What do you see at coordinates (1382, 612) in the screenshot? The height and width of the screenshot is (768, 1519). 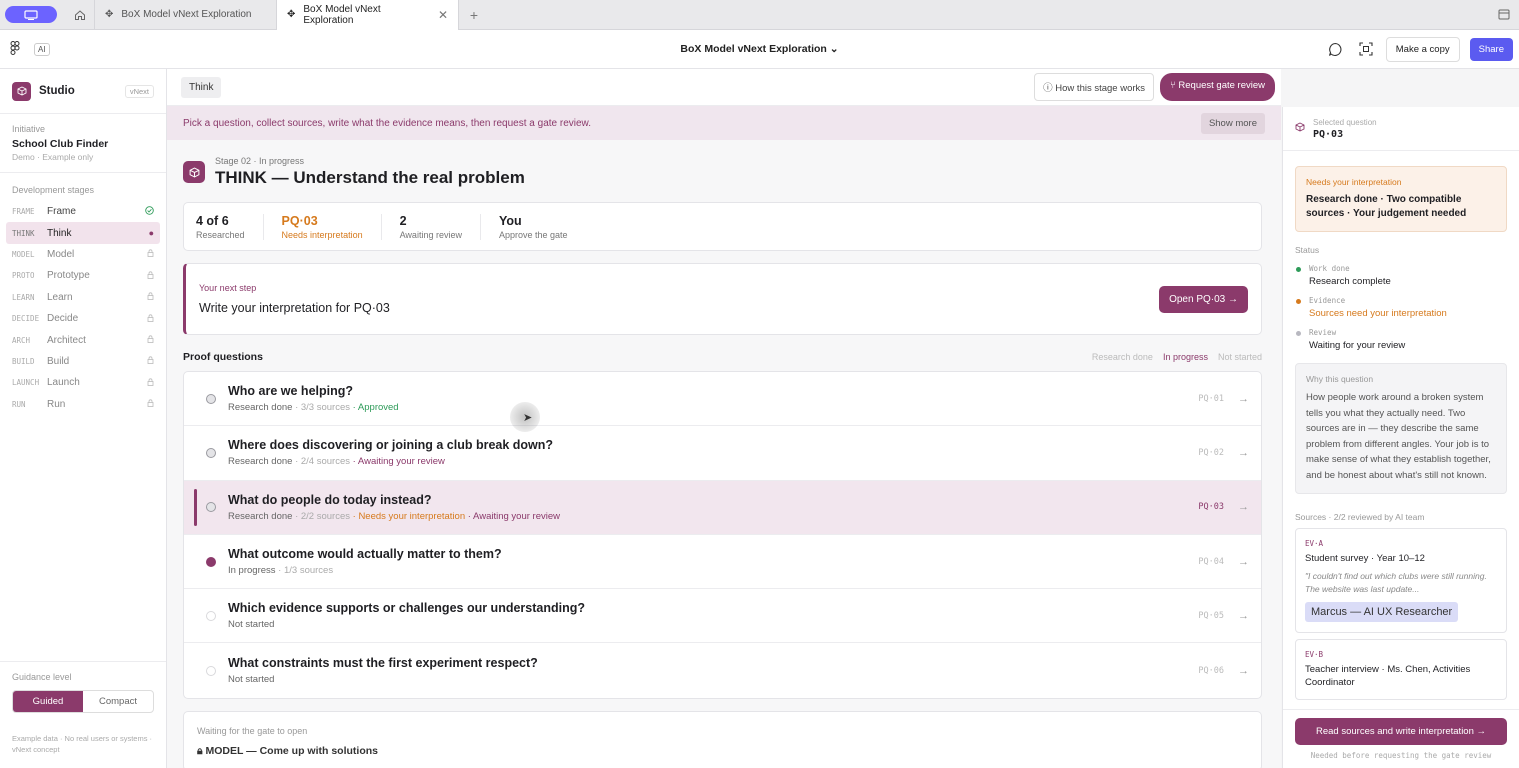 I see `reviewer-chip: Marcus — AI UX Researcher` at bounding box center [1382, 612].